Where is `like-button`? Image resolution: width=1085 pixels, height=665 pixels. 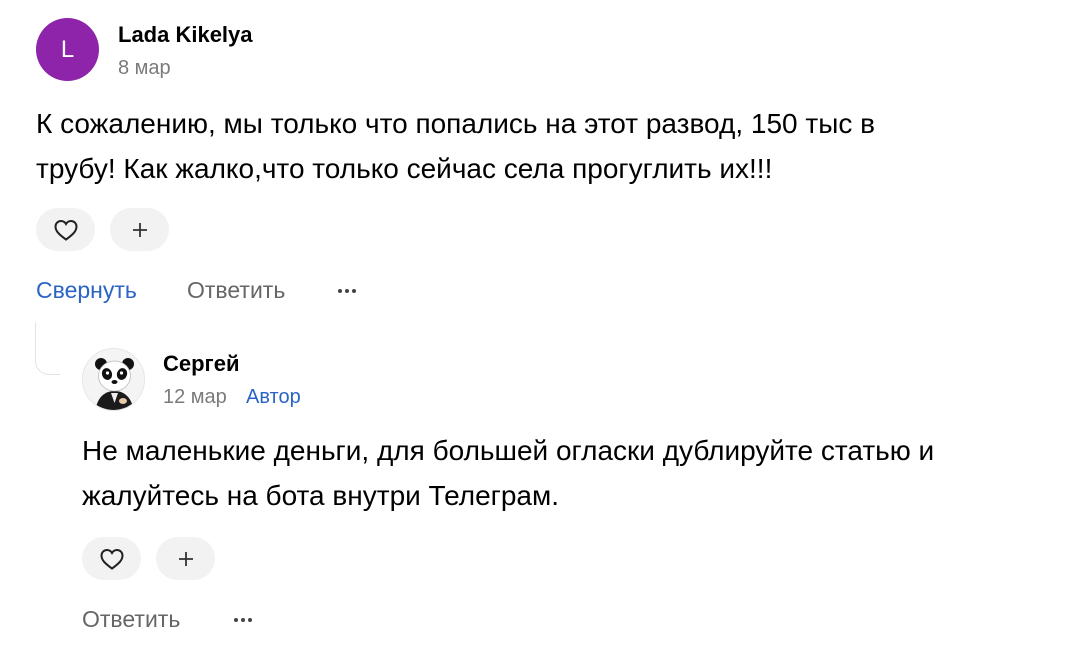 like-button is located at coordinates (65, 229).